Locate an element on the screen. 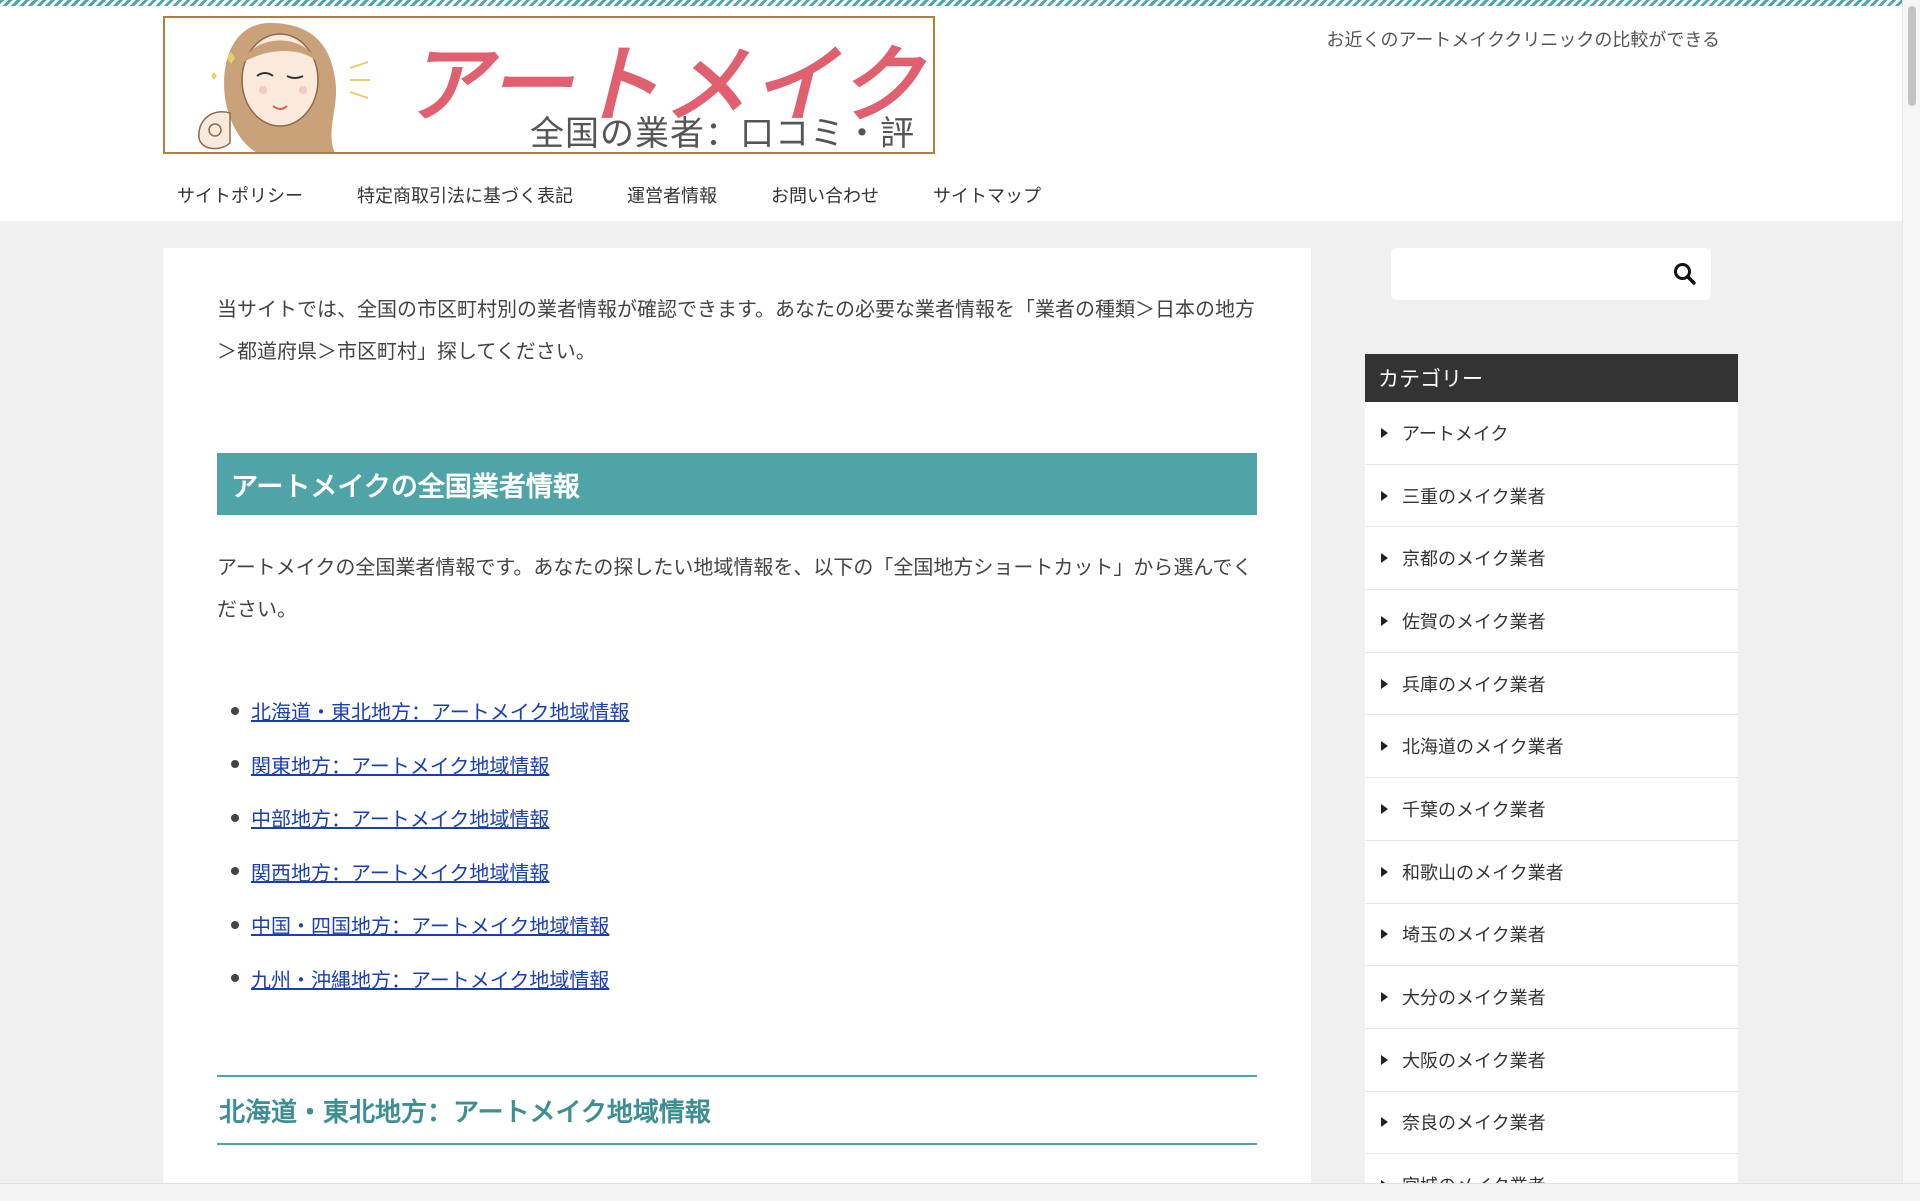 The height and width of the screenshot is (1201, 1920). sidebar-search is located at coordinates (1551, 274).